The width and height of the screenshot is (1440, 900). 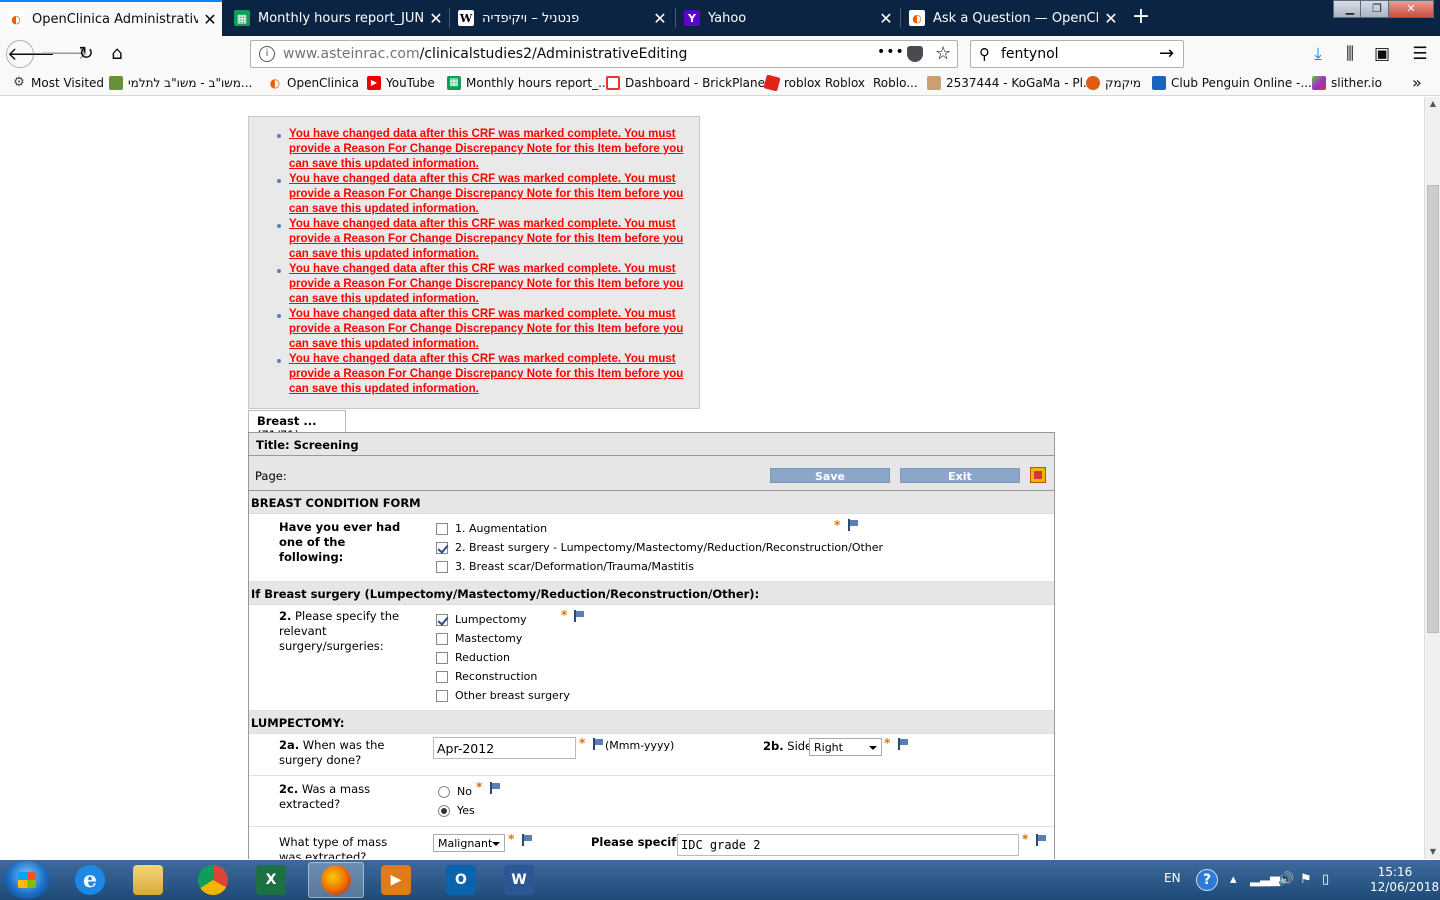 What do you see at coordinates (1420, 54) in the screenshot?
I see `menu-icon: ☰` at bounding box center [1420, 54].